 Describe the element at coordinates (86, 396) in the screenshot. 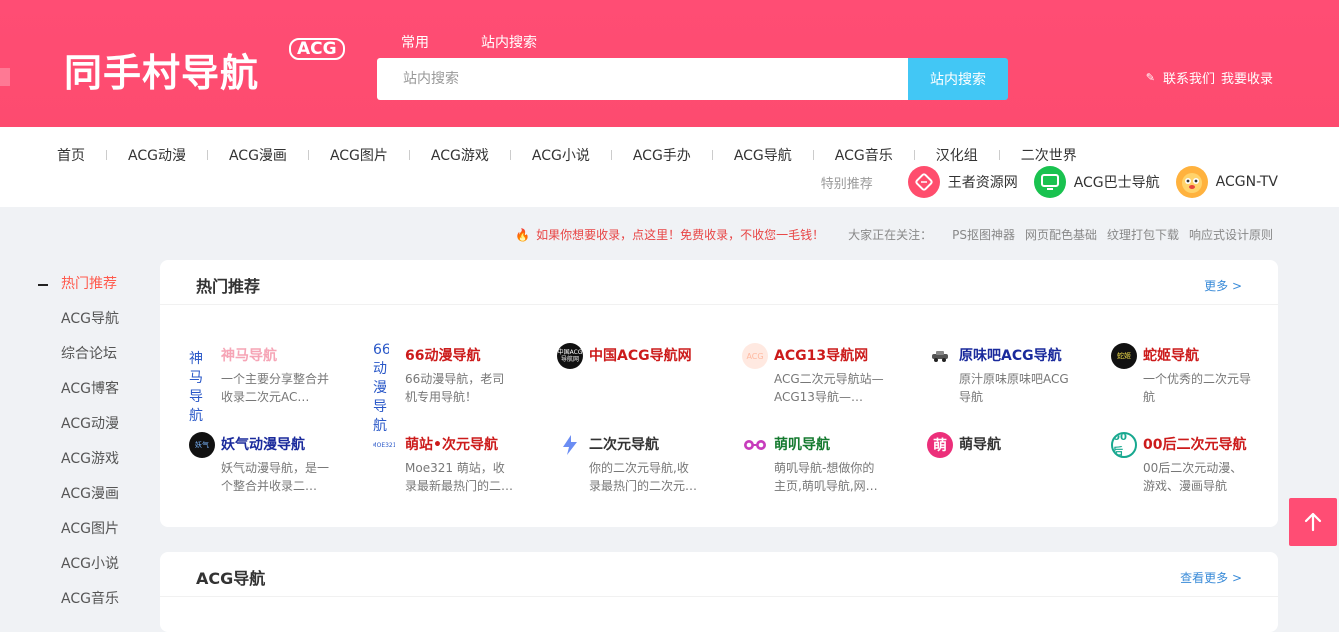

I see `sidebar-item-blogs: ACG博客` at that location.